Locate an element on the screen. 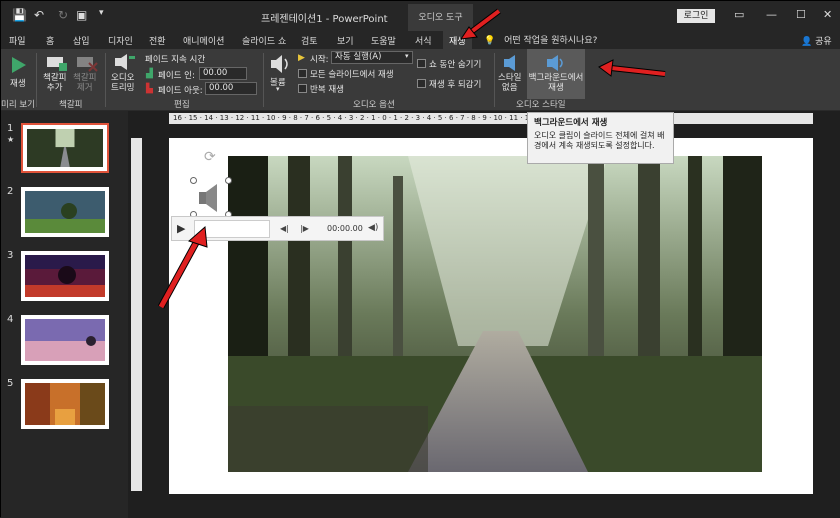 The width and height of the screenshot is (840, 518). no-style-button: 스타일 없음 is located at coordinates (512, 74).